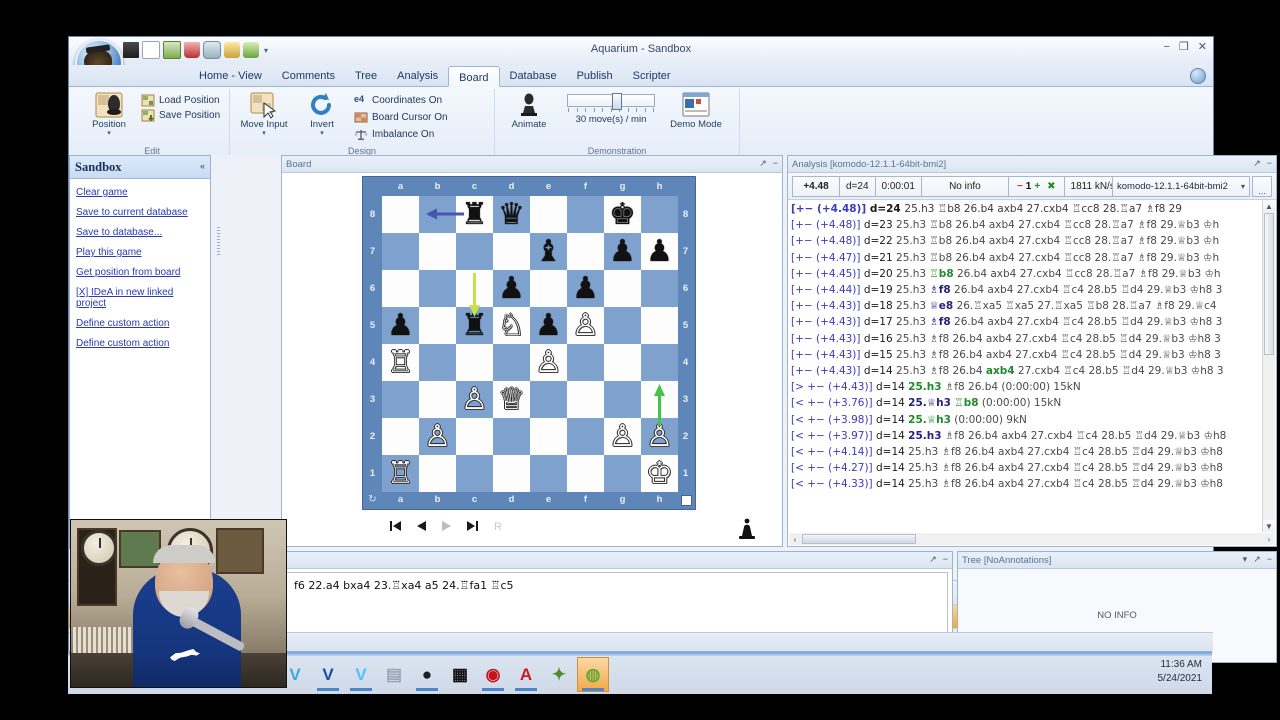 This screenshot has height=720, width=1280. What do you see at coordinates (474, 436) in the screenshot?
I see `square-c2` at bounding box center [474, 436].